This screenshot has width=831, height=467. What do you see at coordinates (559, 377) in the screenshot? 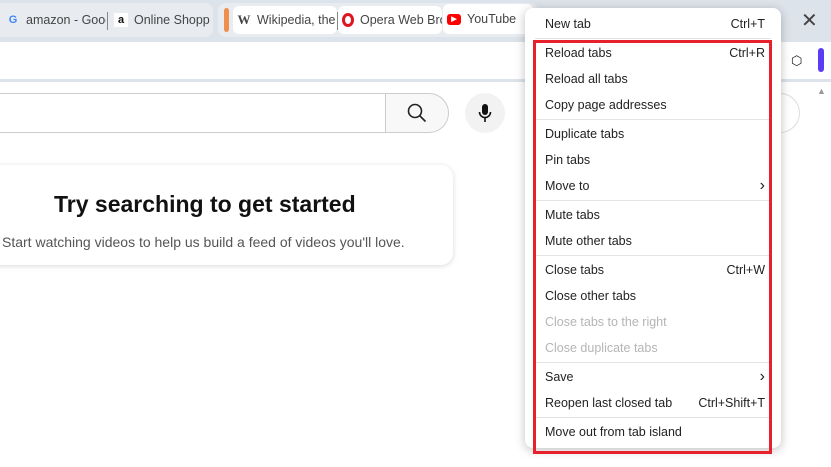
I see `menu-item-label: Save` at bounding box center [559, 377].